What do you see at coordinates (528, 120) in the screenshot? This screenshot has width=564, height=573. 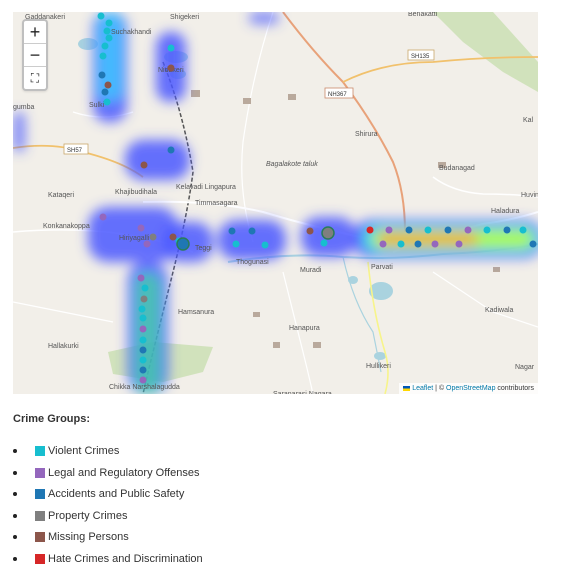 I see `svg-text: Kal` at bounding box center [528, 120].